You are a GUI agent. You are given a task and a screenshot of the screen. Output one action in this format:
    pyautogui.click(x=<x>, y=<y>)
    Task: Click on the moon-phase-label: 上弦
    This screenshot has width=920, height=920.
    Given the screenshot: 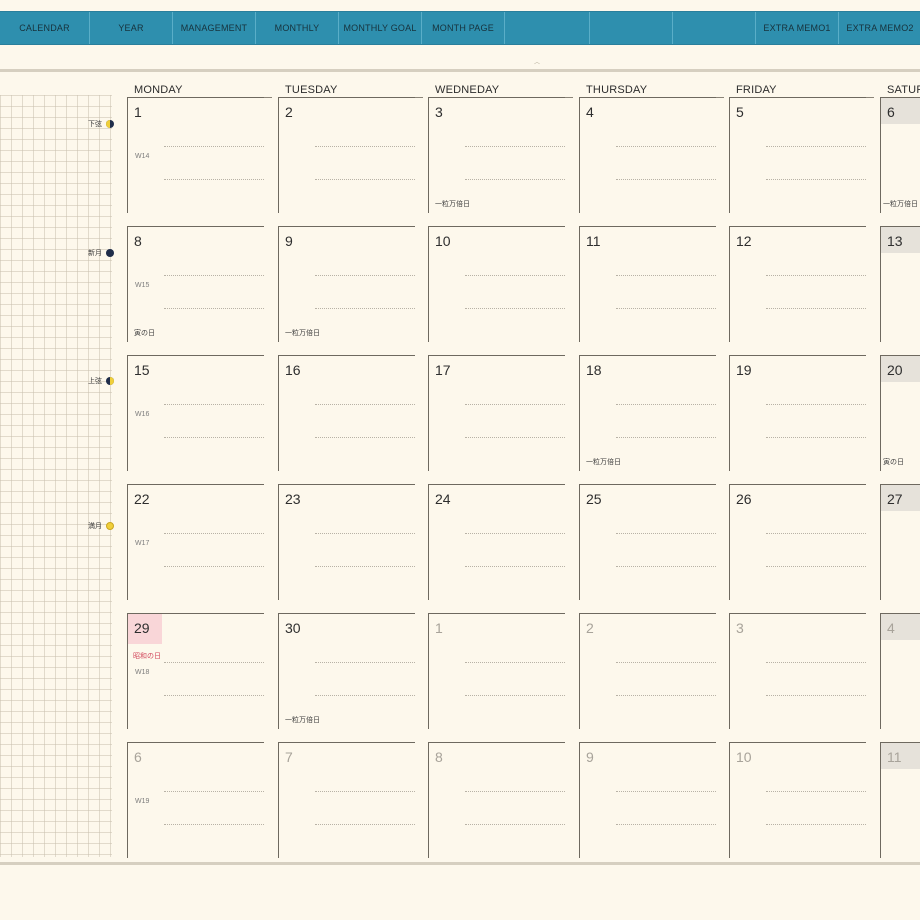 What is the action you would take?
    pyautogui.click(x=95, y=381)
    